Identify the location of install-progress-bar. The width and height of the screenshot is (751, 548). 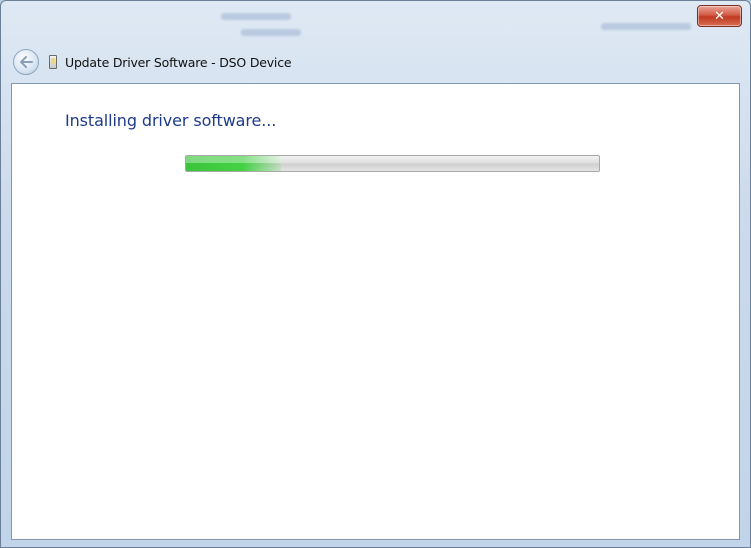
(392, 163).